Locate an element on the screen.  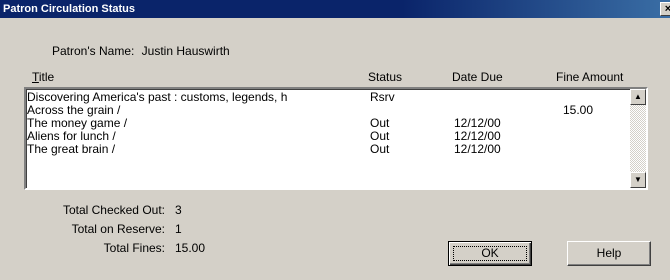
title-header-rest: itle is located at coordinates (46, 77).